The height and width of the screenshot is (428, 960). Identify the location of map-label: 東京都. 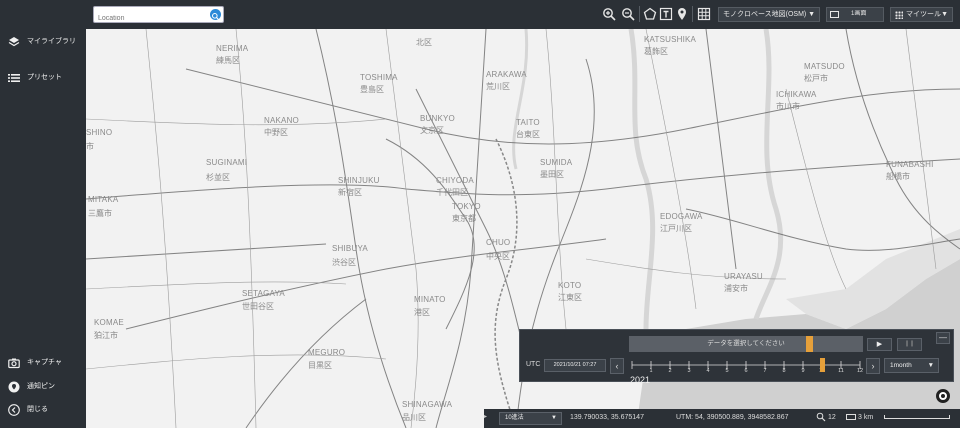
(464, 218).